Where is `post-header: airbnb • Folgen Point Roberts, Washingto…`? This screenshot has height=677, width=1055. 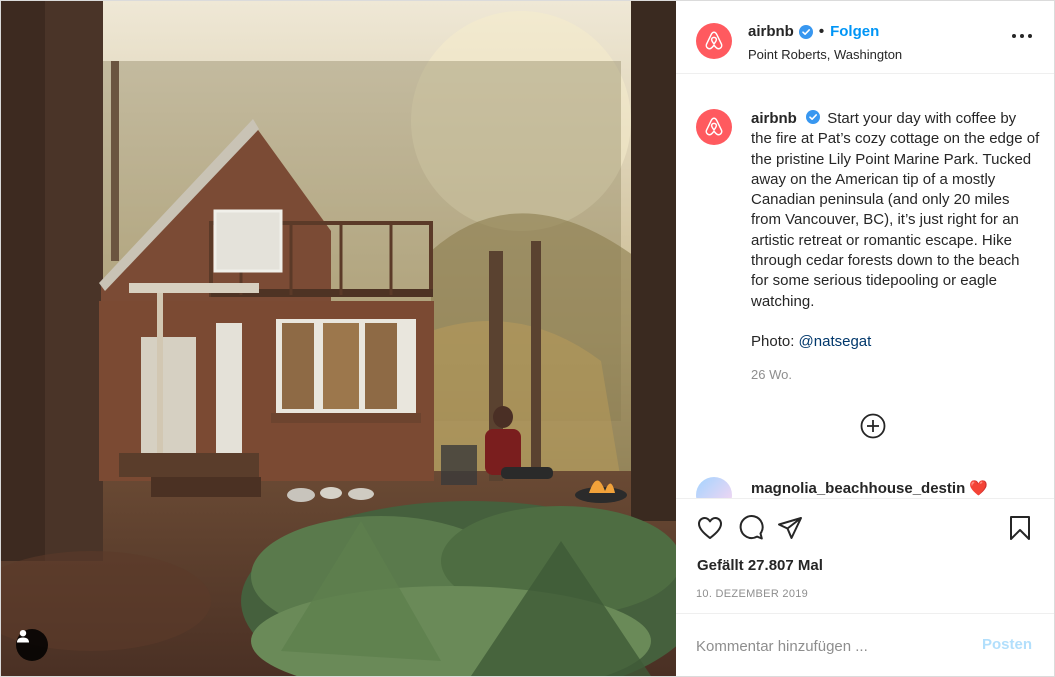 post-header: airbnb • Folgen Point Roberts, Washingto… is located at coordinates (865, 37).